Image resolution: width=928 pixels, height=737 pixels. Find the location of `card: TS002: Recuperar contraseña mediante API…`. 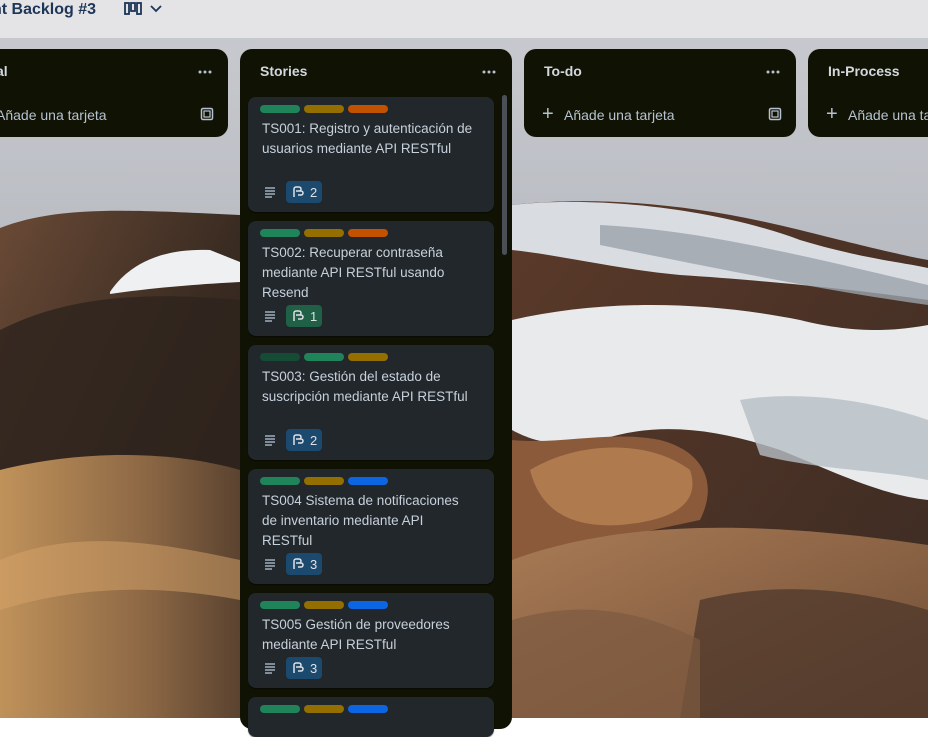

card: TS002: Recuperar contraseña mediante API… is located at coordinates (371, 278).